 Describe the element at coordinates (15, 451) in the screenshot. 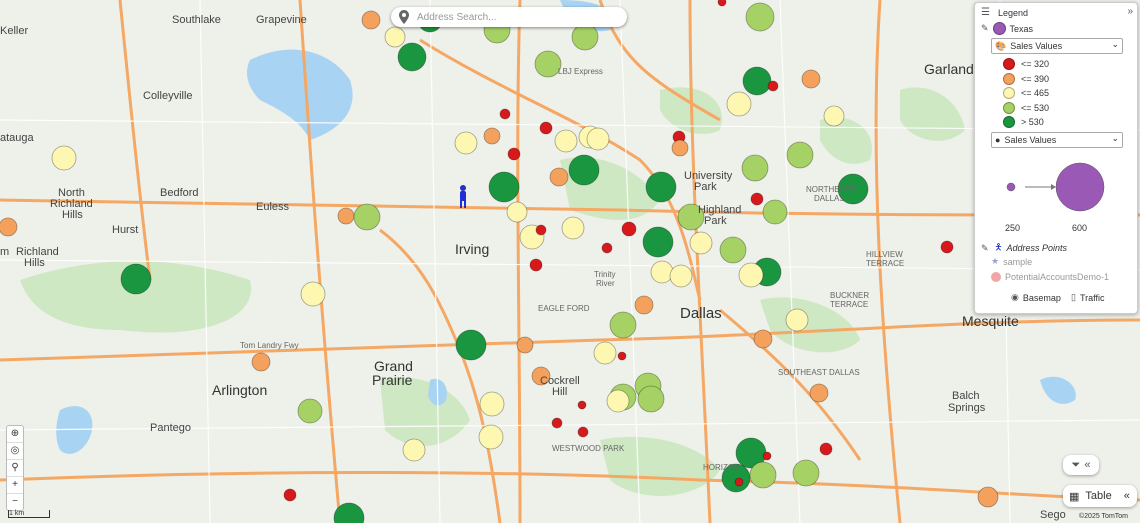

I see `locate-icon: ◎` at that location.